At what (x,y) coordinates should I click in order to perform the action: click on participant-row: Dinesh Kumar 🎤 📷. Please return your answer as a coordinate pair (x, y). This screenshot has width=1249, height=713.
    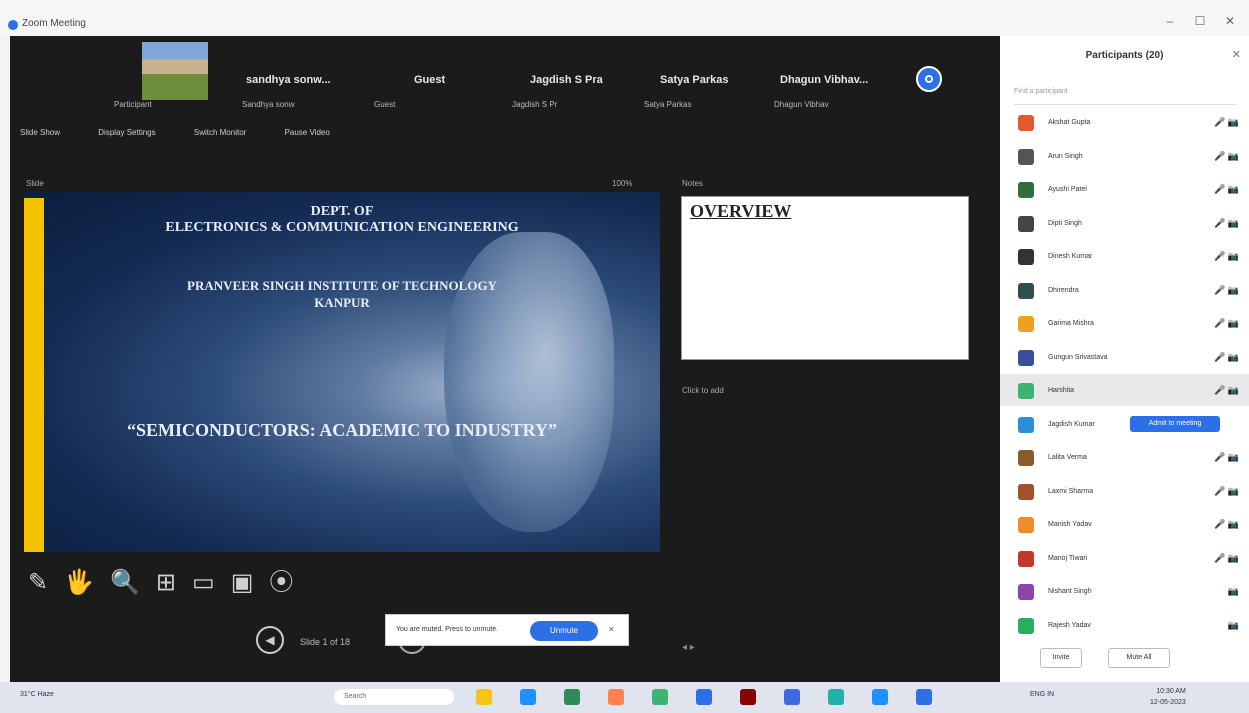
    Looking at the image, I should click on (1124, 256).